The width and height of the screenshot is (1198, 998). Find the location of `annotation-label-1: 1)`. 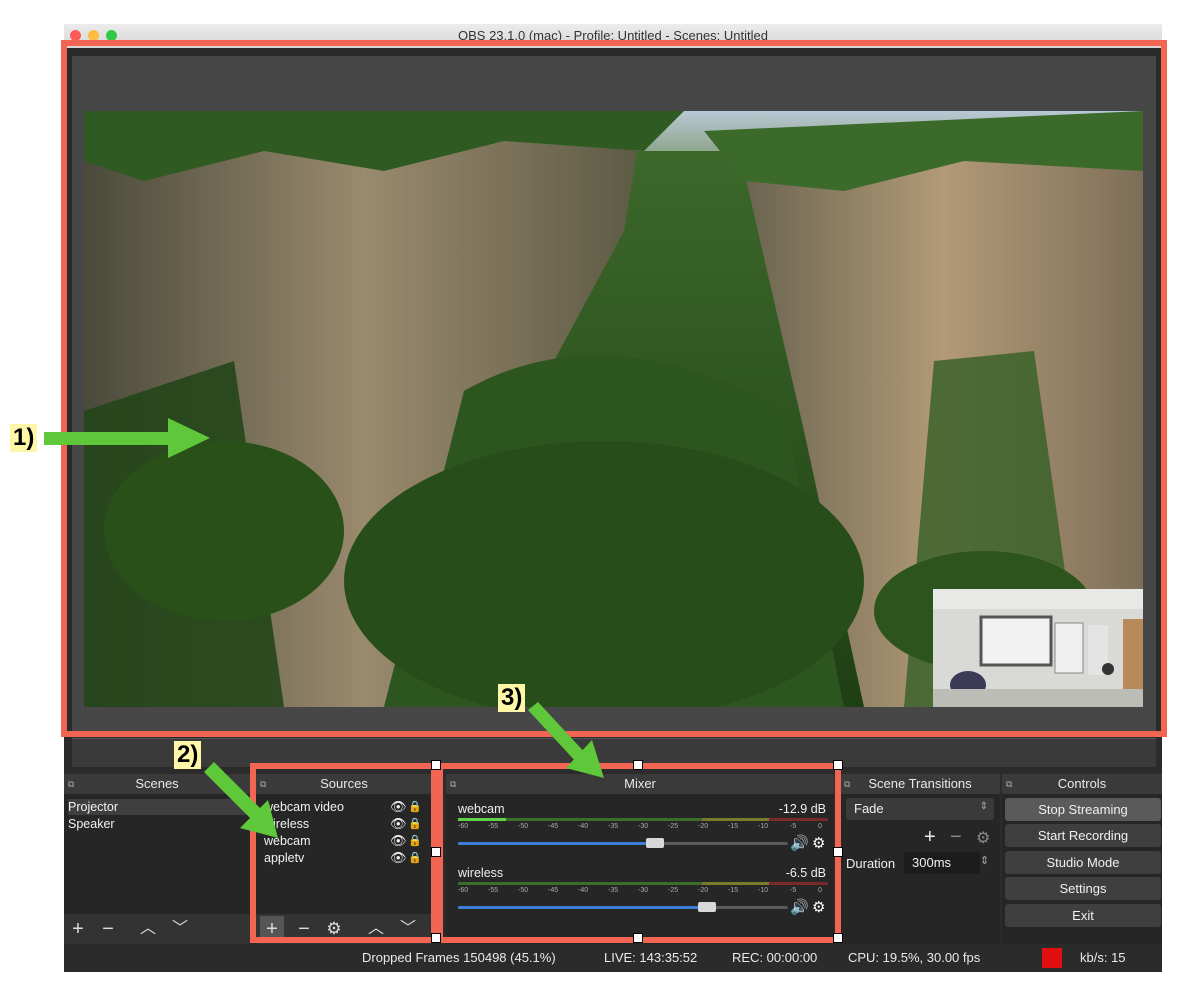

annotation-label-1: 1) is located at coordinates (24, 438).